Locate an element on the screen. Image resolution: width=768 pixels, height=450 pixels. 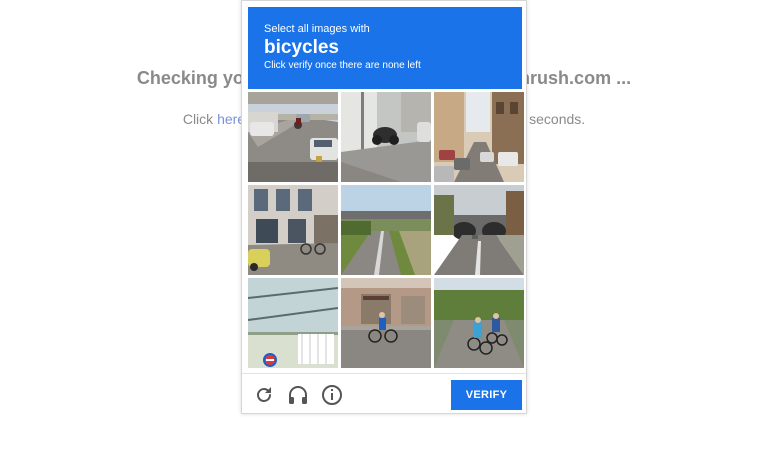
captcha-instruction: Select all images with is located at coordinates (317, 29).